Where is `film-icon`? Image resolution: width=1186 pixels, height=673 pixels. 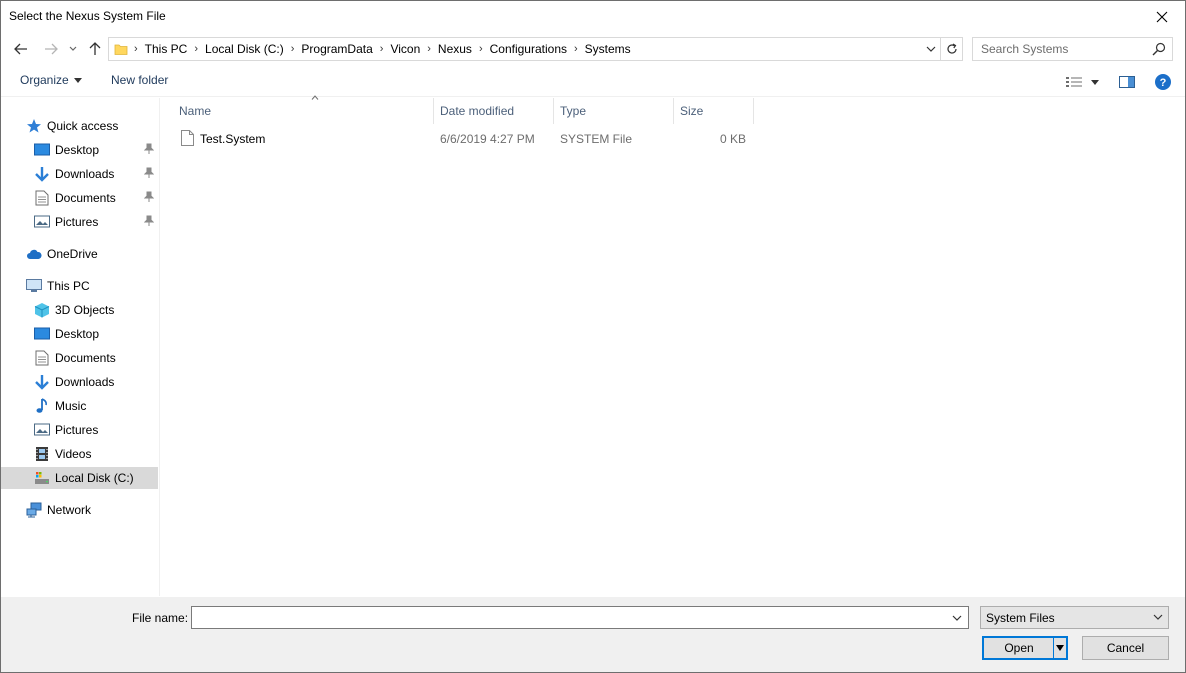 film-icon is located at coordinates (42, 454).